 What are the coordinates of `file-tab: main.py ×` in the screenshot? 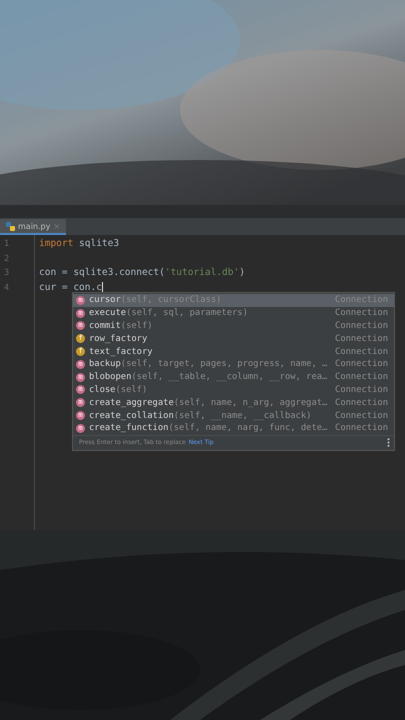 It's located at (33, 227).